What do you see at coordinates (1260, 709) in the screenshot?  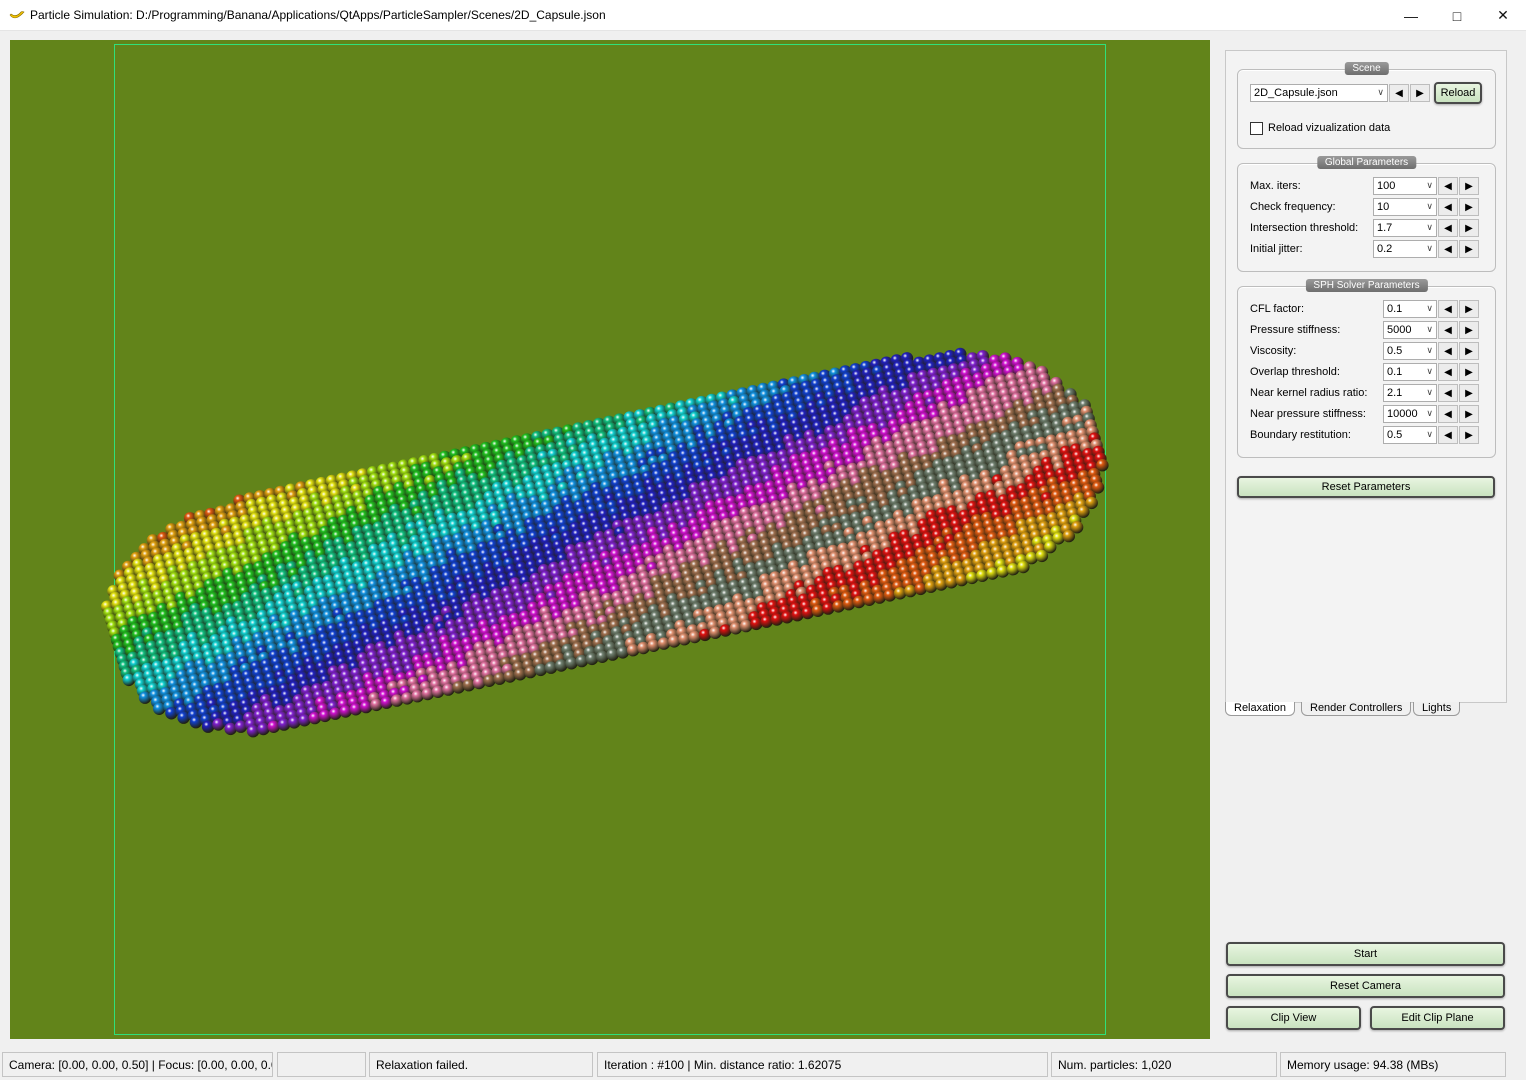 I see `tab-relaxation: Relaxation` at bounding box center [1260, 709].